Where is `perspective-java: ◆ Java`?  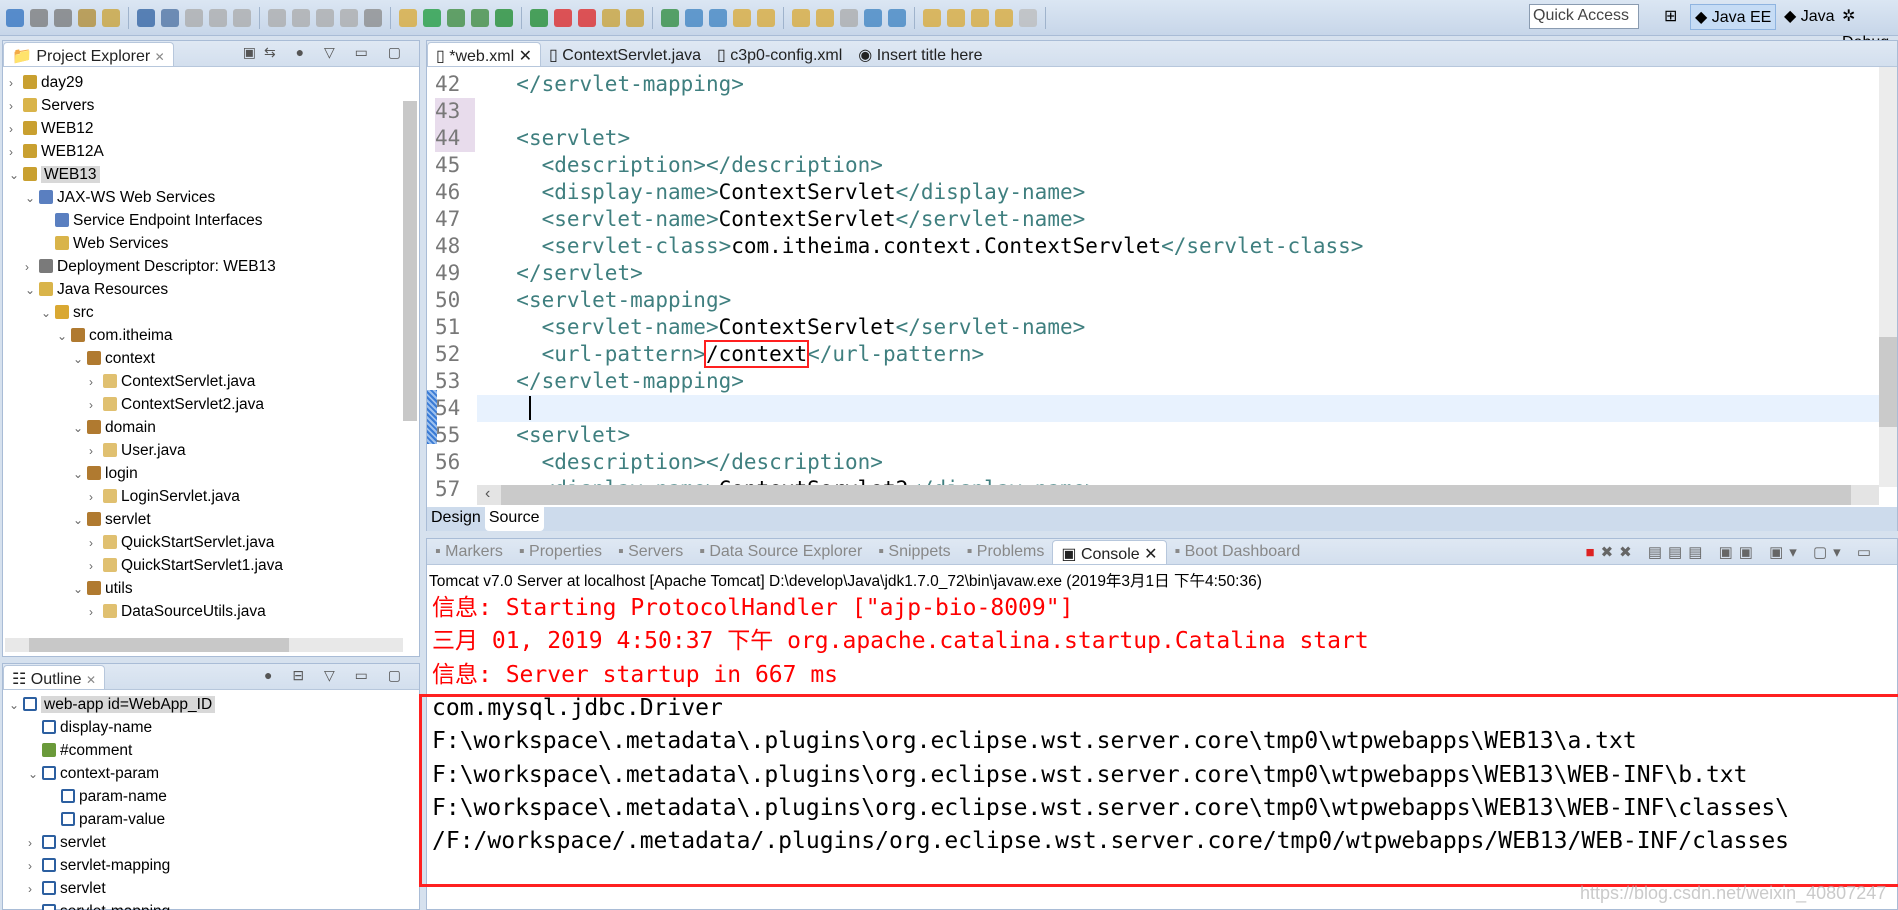
perspective-java: ◆ Java is located at coordinates (1809, 17).